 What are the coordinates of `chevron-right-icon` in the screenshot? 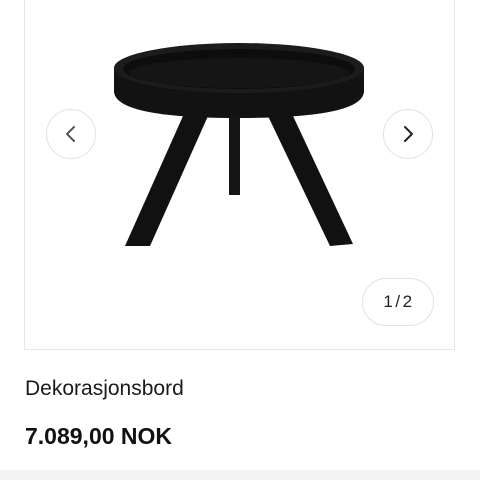 It's located at (408, 134).